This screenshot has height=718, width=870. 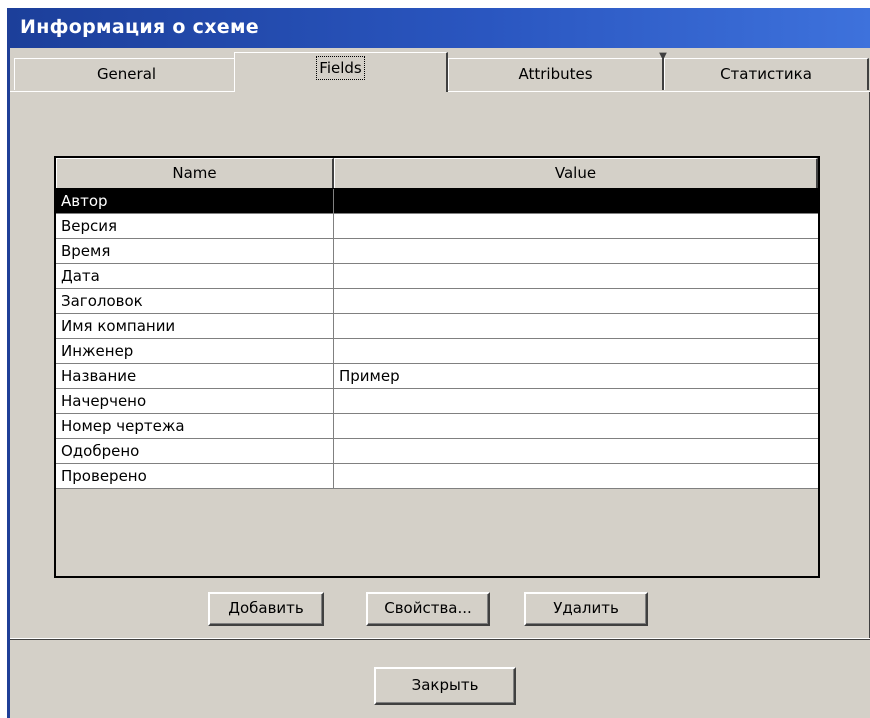 I want to click on table-row: Дата, so click(x=437, y=276).